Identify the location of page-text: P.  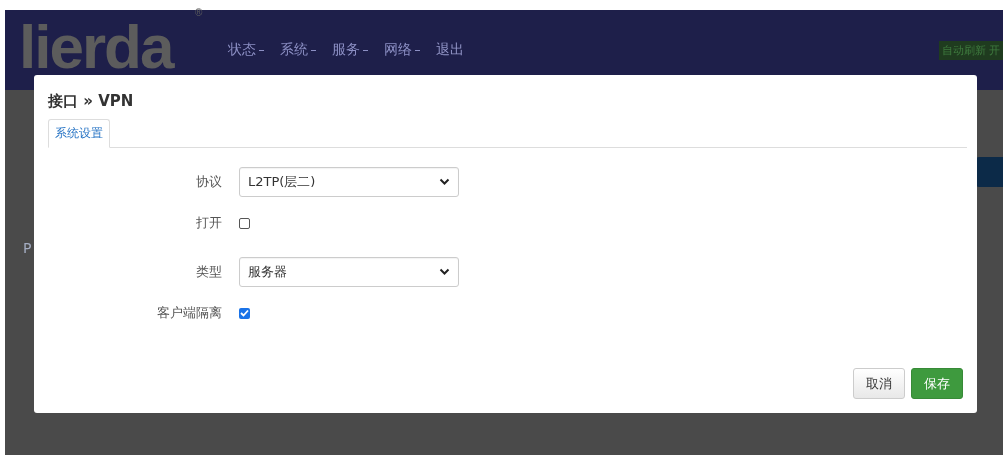
(27, 248).